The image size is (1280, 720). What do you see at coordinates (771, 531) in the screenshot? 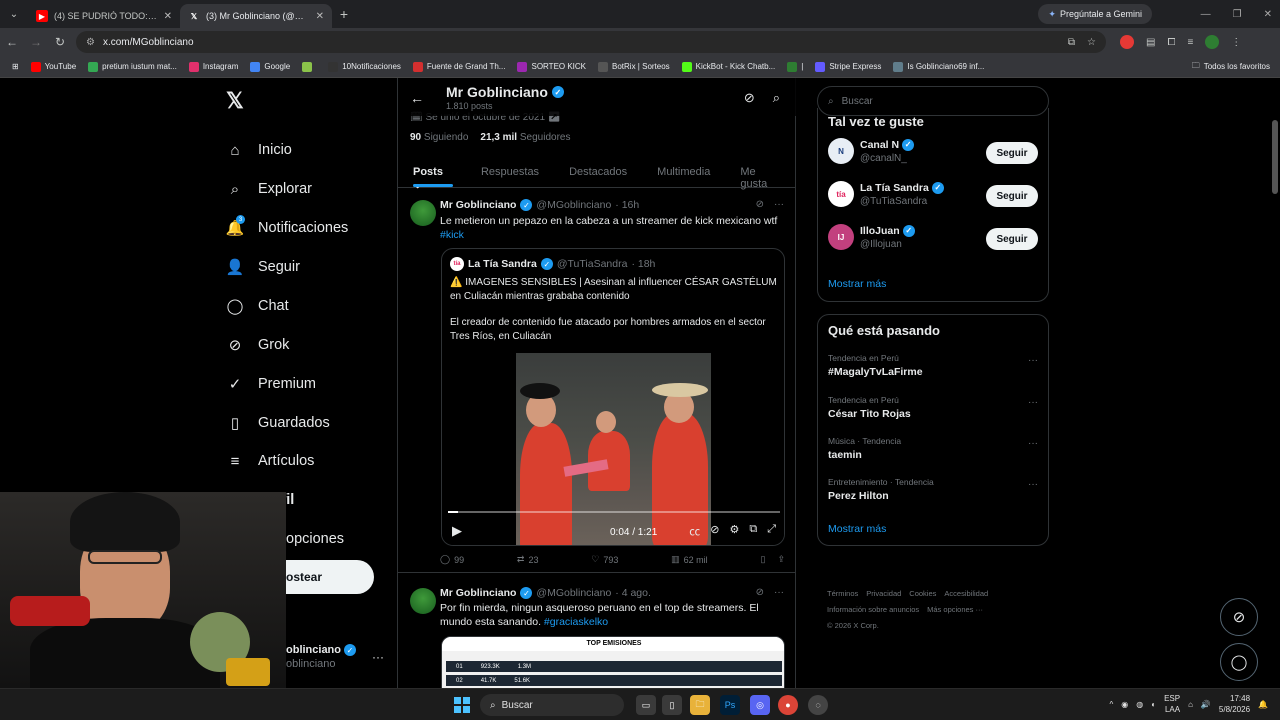
I see `fullscreen-icon: ⤢` at bounding box center [771, 531].